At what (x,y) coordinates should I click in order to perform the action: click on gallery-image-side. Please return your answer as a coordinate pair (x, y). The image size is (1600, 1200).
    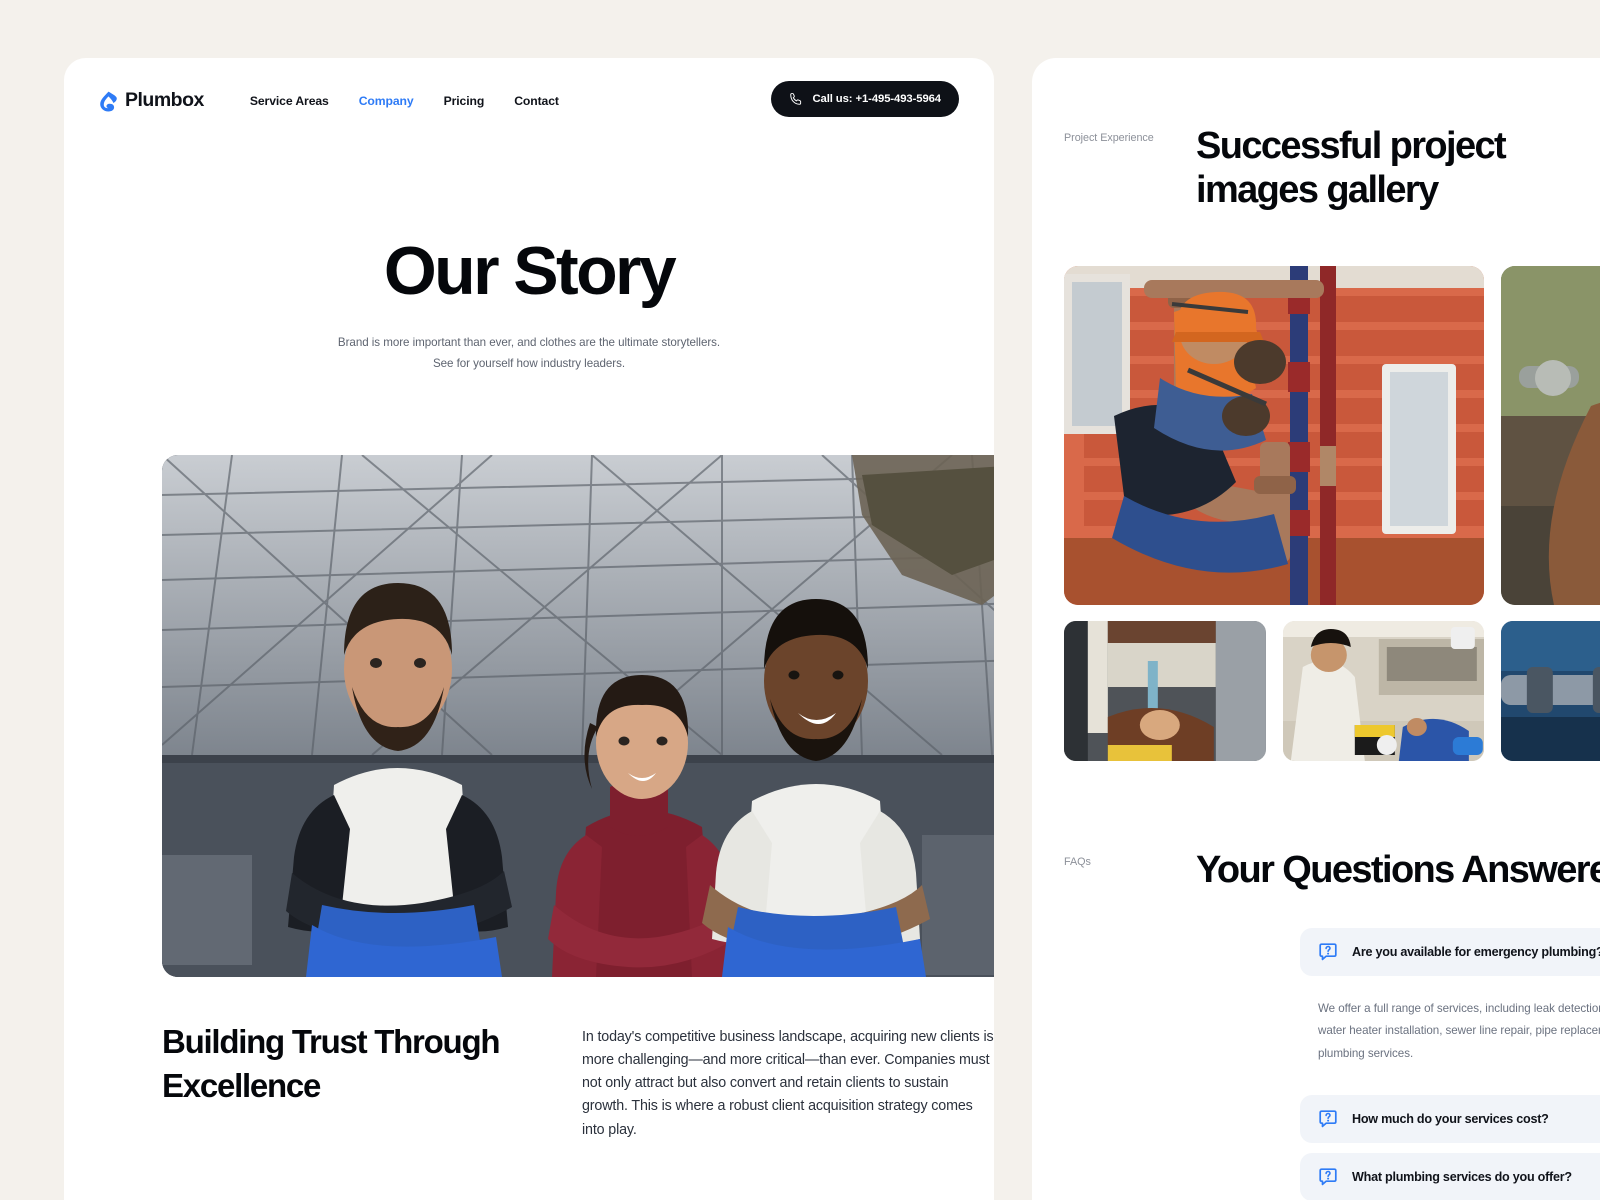
    Looking at the image, I should click on (1550, 435).